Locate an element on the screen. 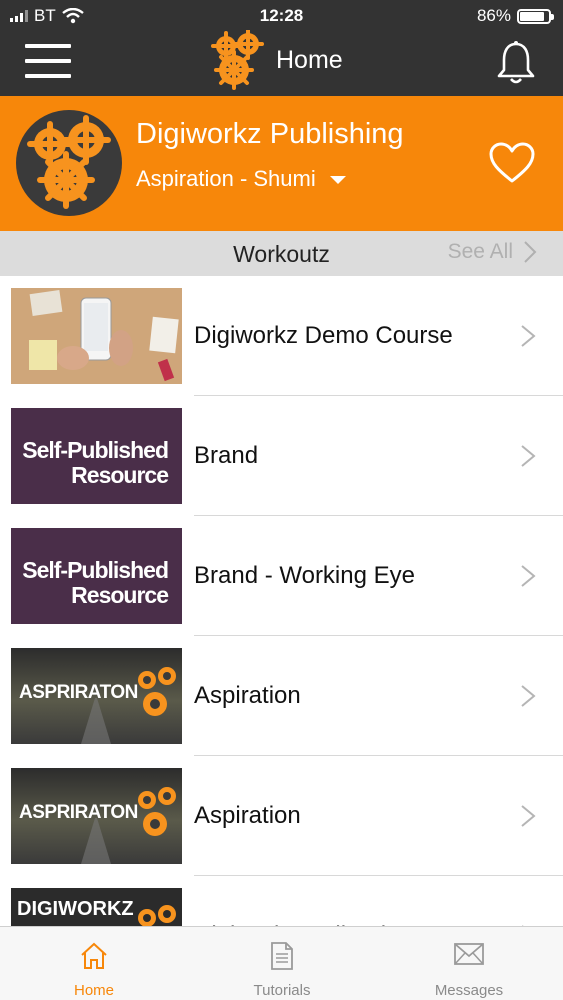  top-bar: BT 12:28 86% Home is located at coordinates (281, 48).